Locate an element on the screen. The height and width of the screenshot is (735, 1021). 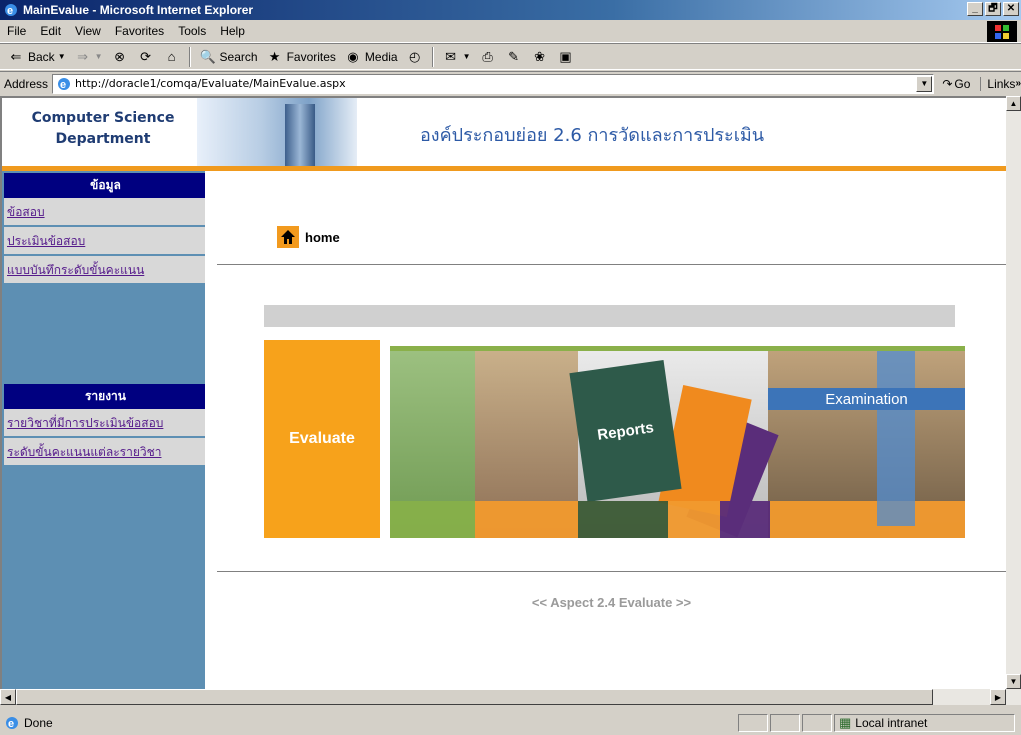
sidebar-link-grade-record: แบบบันทึกระดับขั้นคะแนน is located at coordinates (105, 270).